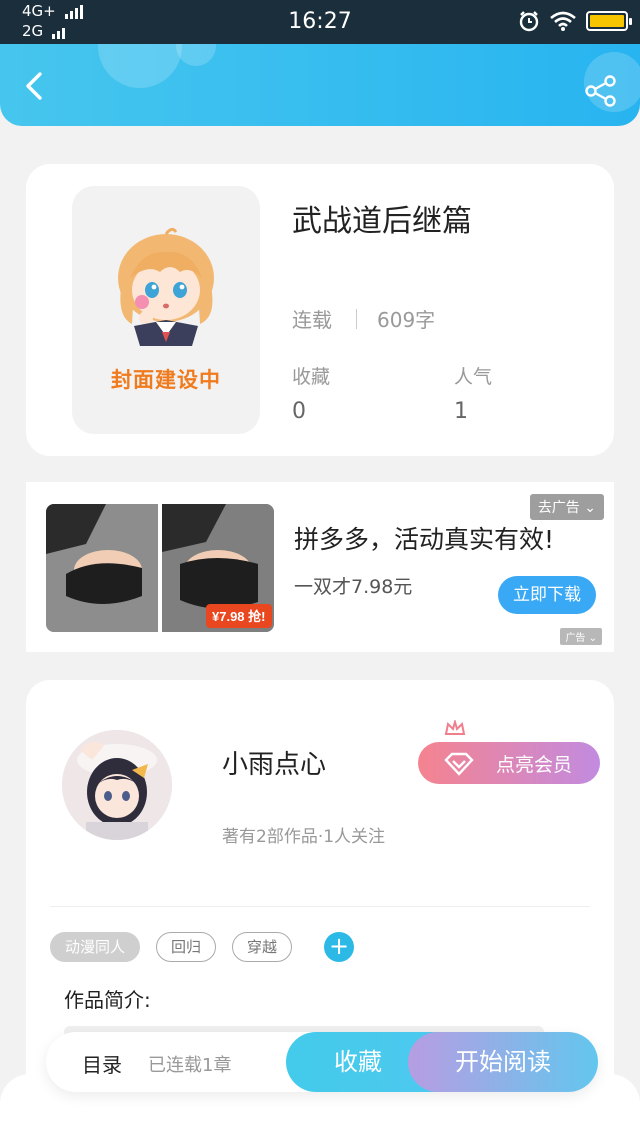  I want to click on toc-button: 目录, so click(102, 1063).